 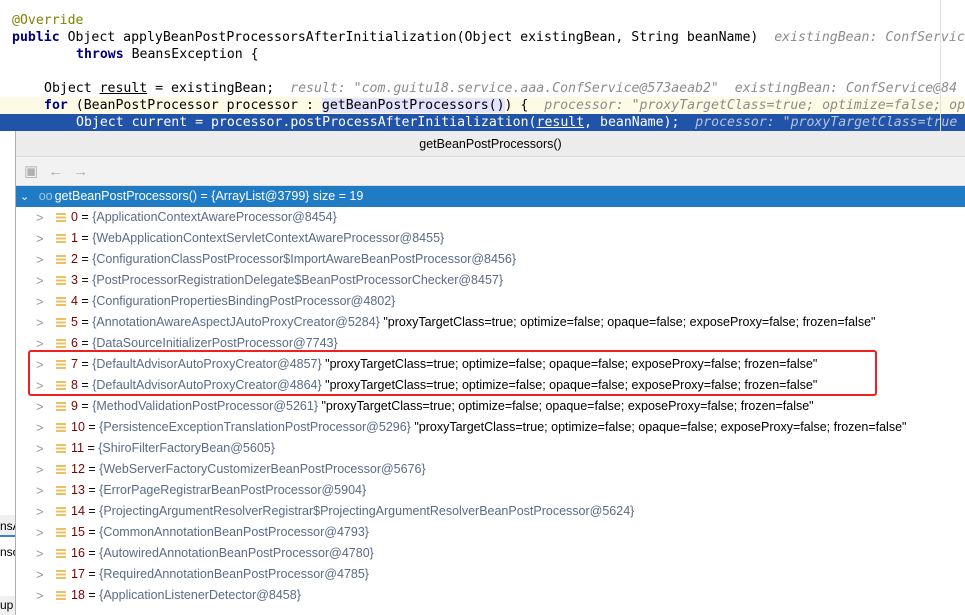 I want to click on navigate-icon: ▣, so click(x=31, y=171).